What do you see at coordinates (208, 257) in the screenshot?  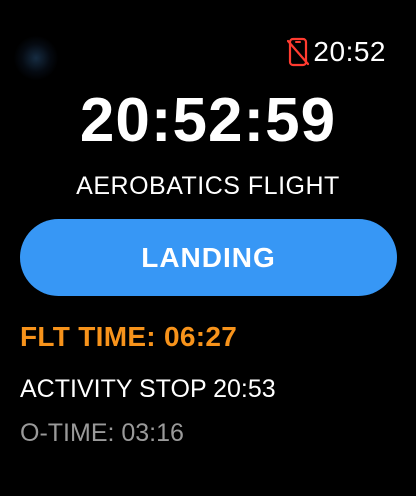 I see `landing-button: LANDING` at bounding box center [208, 257].